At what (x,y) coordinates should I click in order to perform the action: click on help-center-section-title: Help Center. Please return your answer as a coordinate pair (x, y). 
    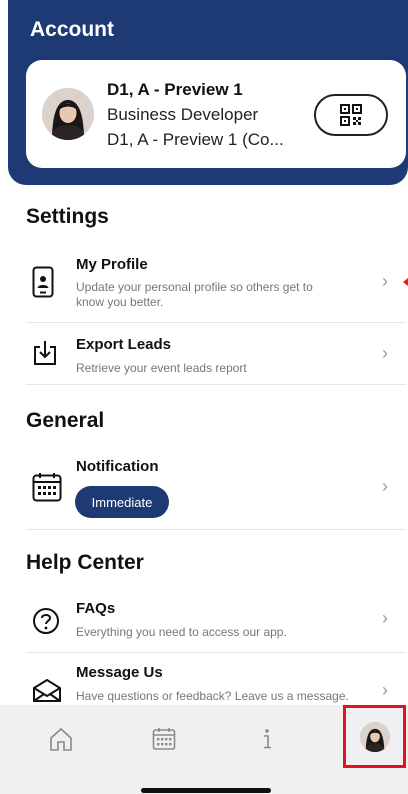
    Looking at the image, I should click on (85, 562).